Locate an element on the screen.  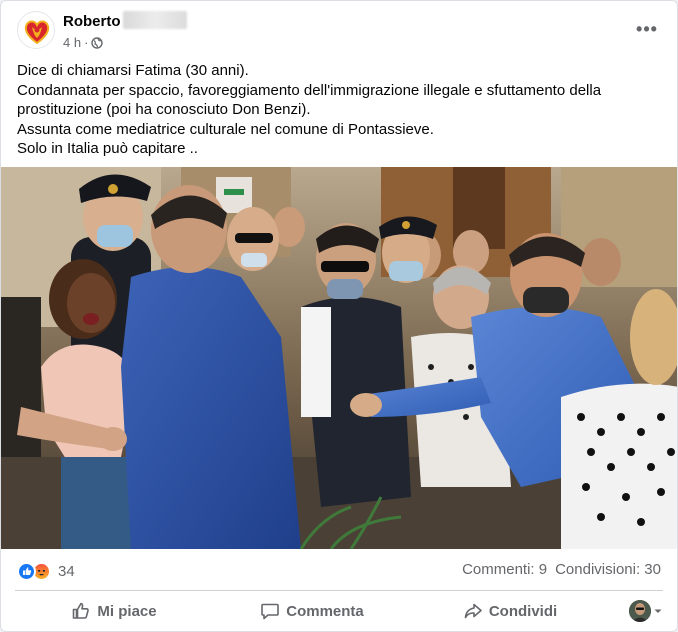
post-text-line: Dice di chiamarsi Fatima (30 anni). is located at coordinates (133, 70).